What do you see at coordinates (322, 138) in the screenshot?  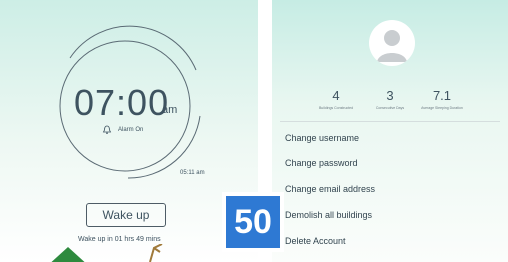 I see `menu-change-username: Change username` at bounding box center [322, 138].